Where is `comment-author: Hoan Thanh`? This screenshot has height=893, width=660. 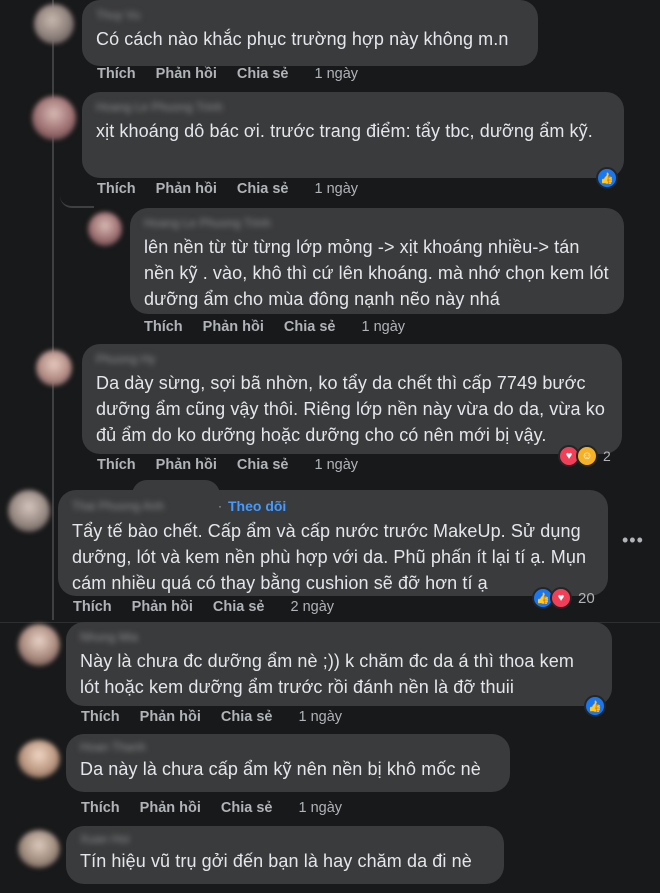
comment-author: Hoan Thanh is located at coordinates (288, 747).